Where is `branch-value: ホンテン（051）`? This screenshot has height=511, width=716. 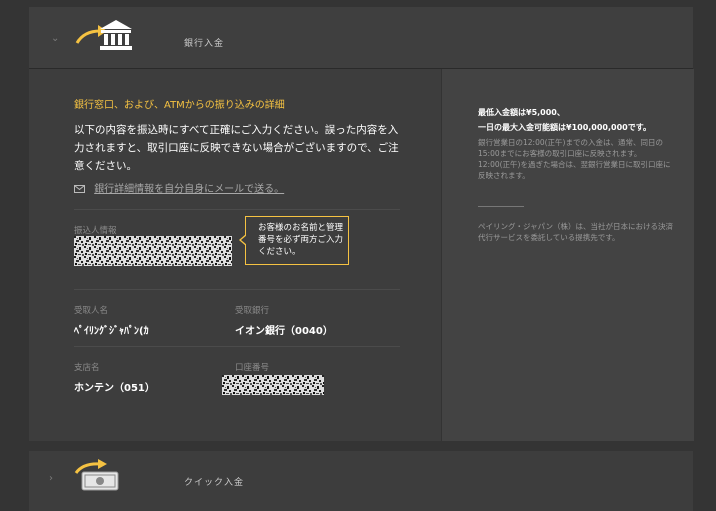
branch-value: ホンテン（051） is located at coordinates (114, 388).